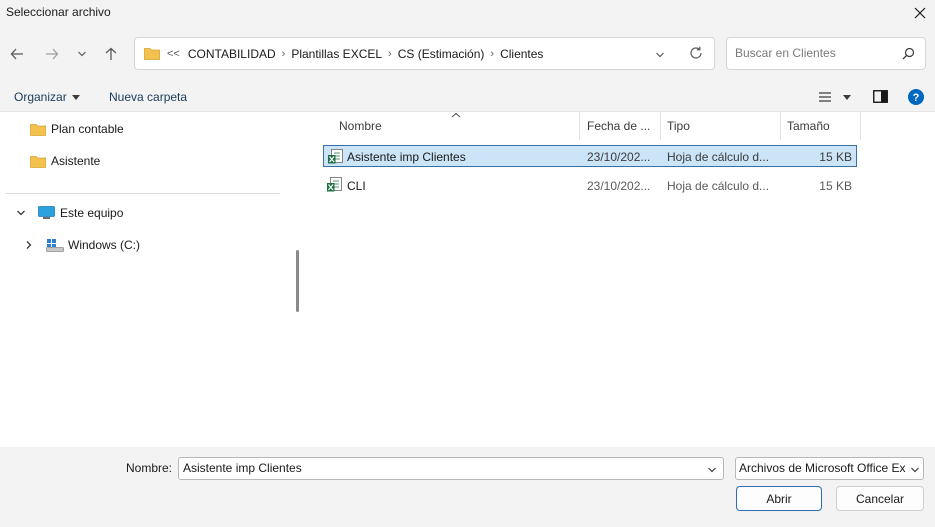 The width and height of the screenshot is (935, 527). I want to click on arrow-right-icon, so click(52, 54).